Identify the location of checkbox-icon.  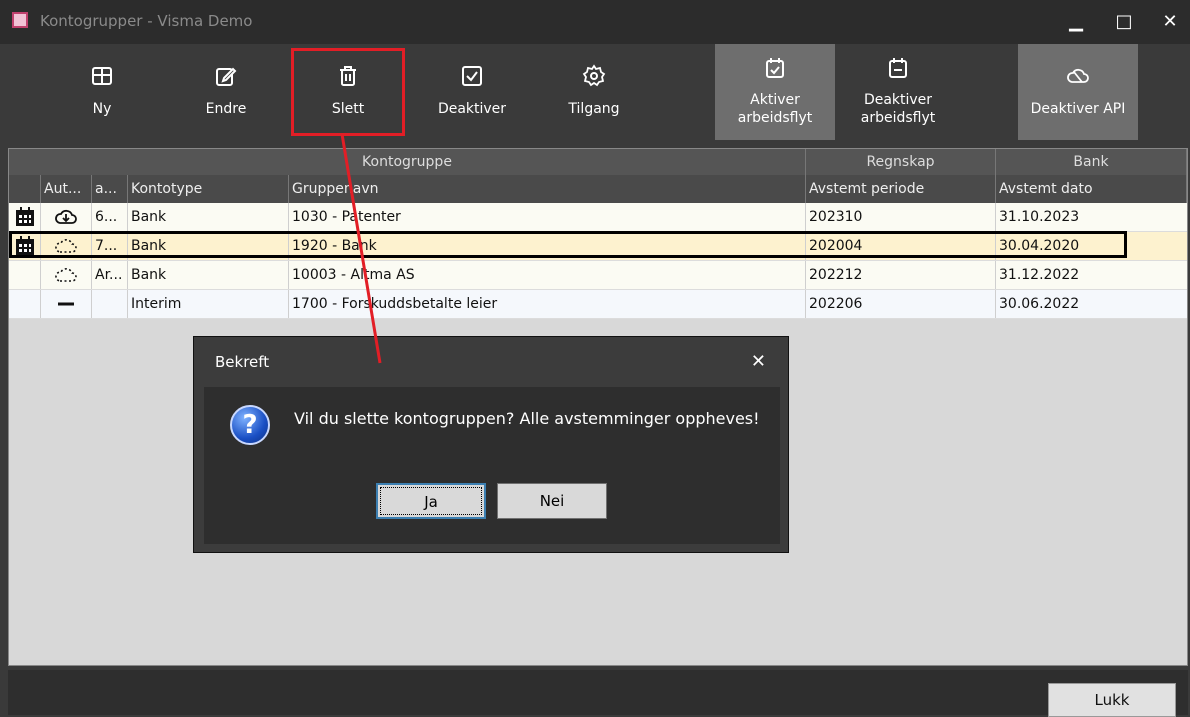
(472, 77).